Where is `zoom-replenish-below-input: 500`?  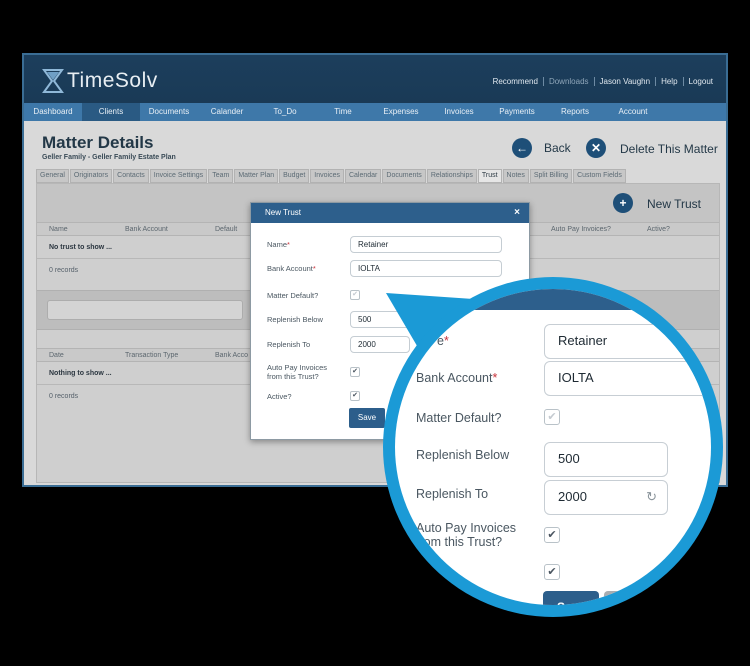 zoom-replenish-below-input: 500 is located at coordinates (606, 459).